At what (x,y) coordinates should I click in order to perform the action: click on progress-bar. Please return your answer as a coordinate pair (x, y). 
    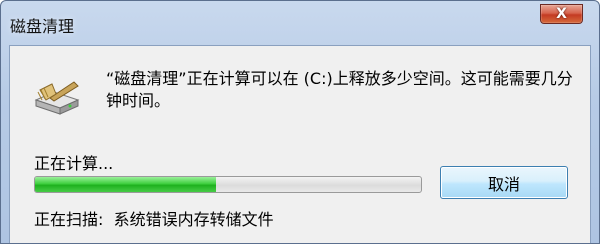
    Looking at the image, I should click on (228, 184).